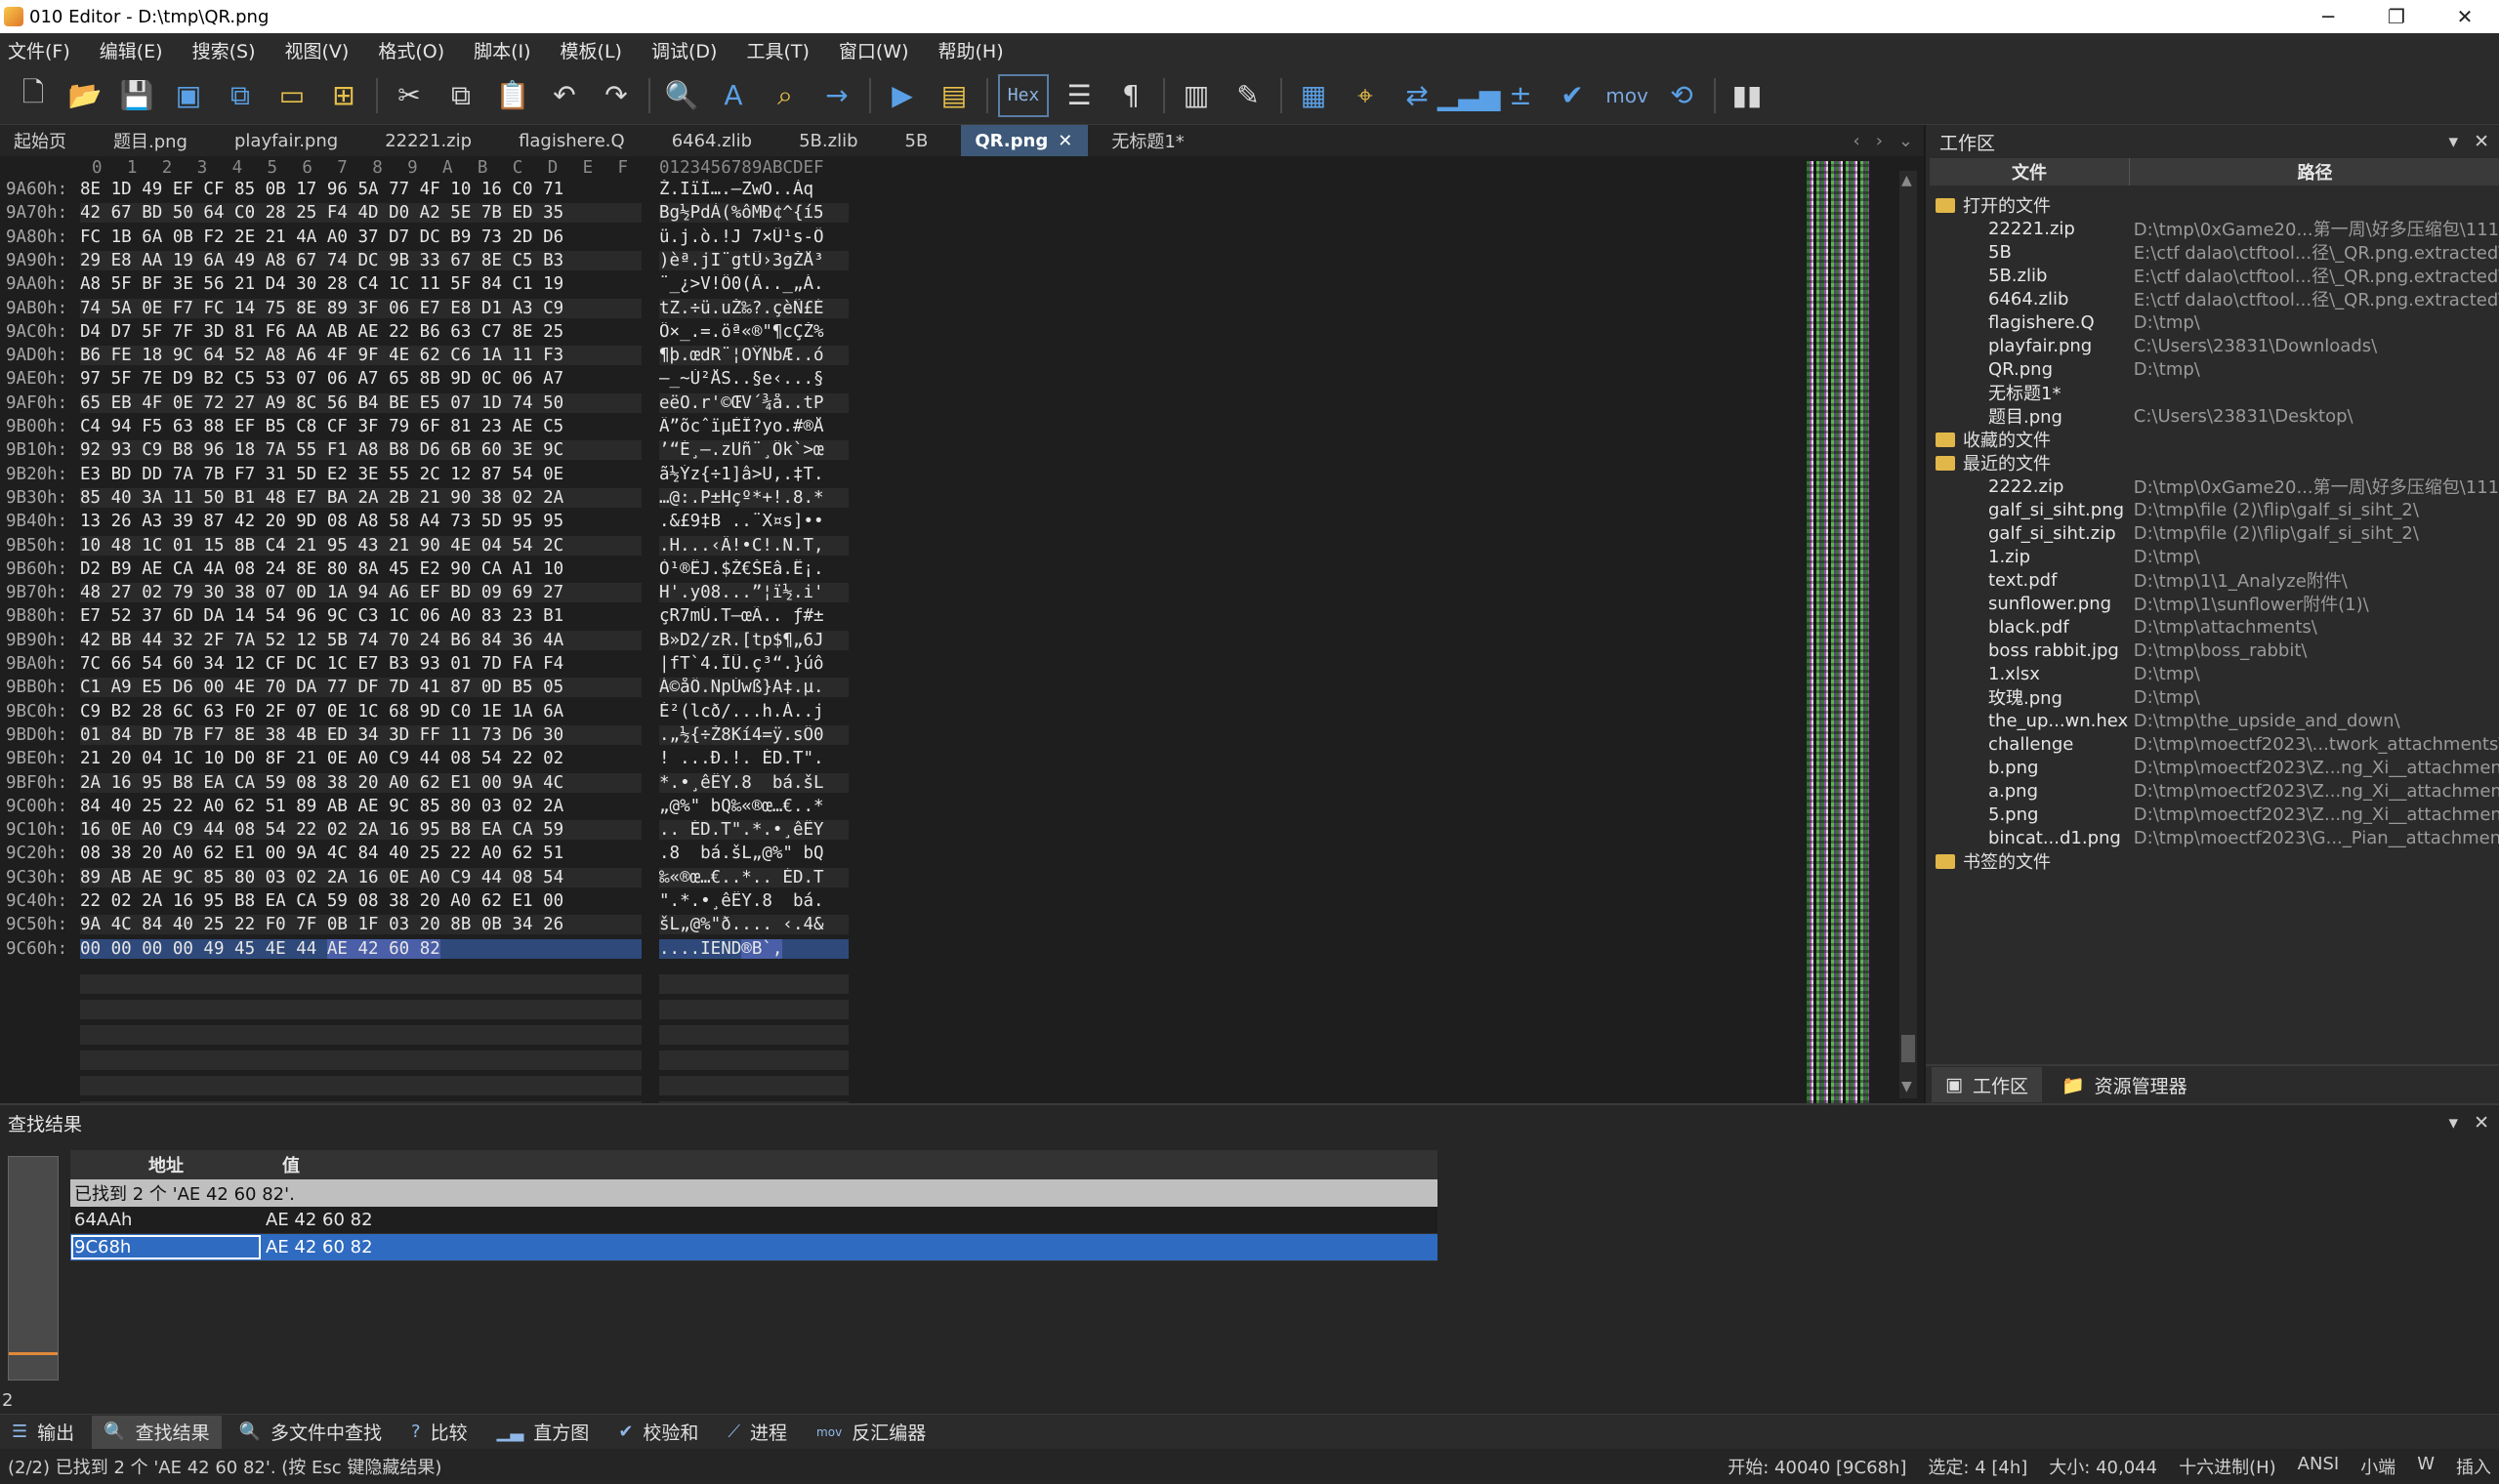 The height and width of the screenshot is (1484, 2499). Describe the element at coordinates (2215, 205) in the screenshot. I see `tree-group: 打开的文件` at that location.